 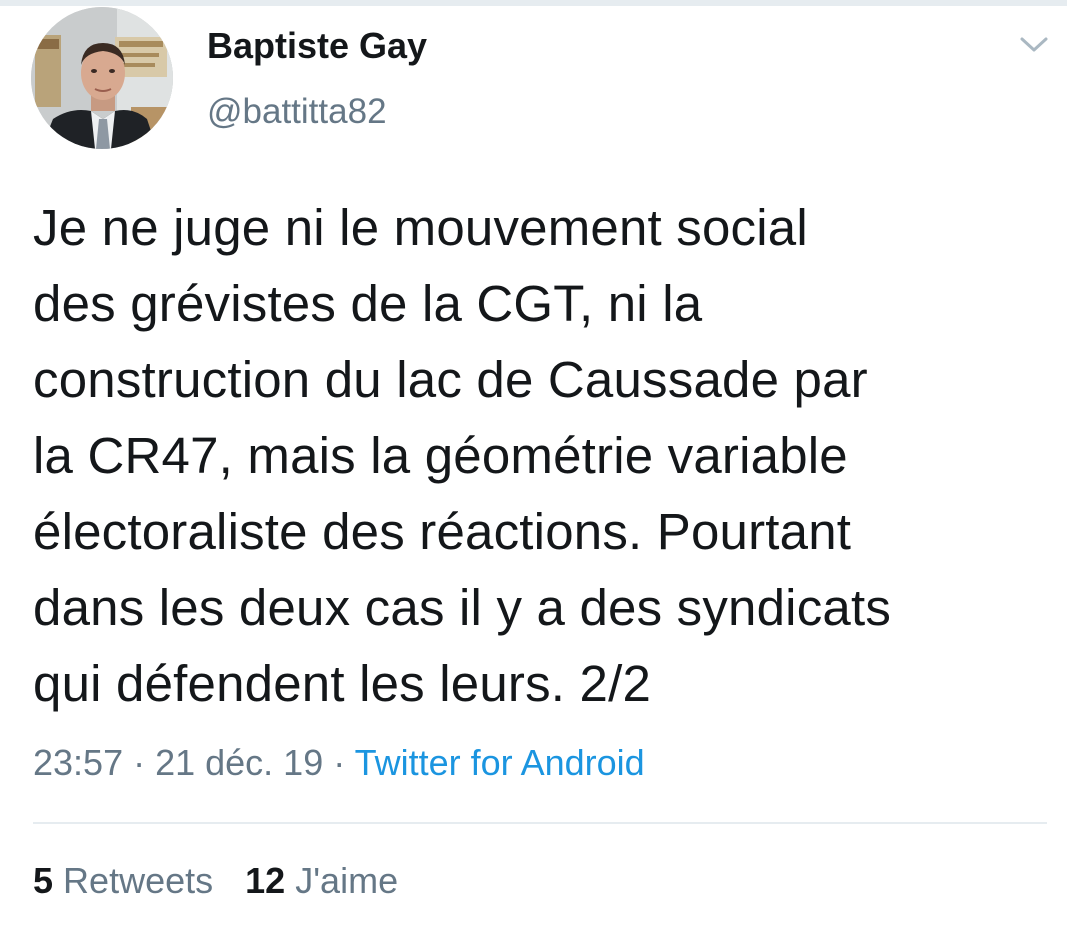 What do you see at coordinates (533, 3) in the screenshot?
I see `top-divider` at bounding box center [533, 3].